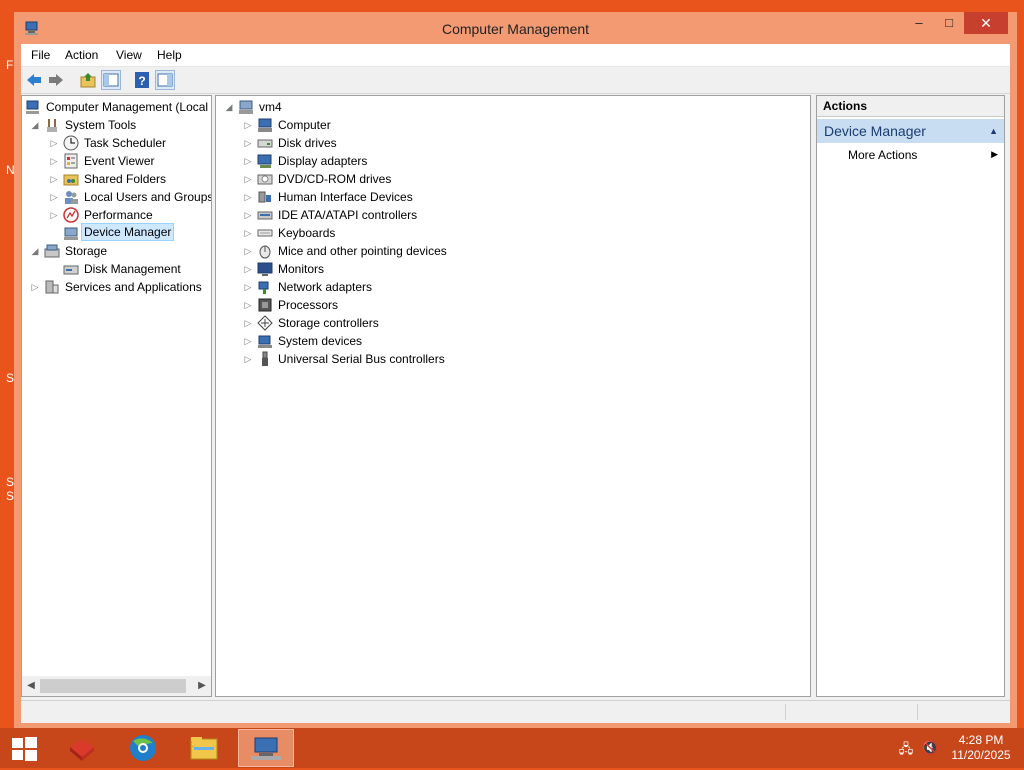 The image size is (1024, 770). Describe the element at coordinates (202, 686) in the screenshot. I see `scroll-right-icon: ▶` at that location.